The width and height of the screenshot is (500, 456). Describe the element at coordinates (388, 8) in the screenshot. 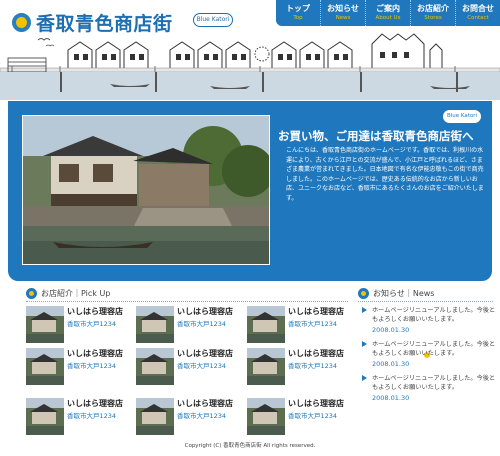

I see `nav-label: ご案内` at that location.